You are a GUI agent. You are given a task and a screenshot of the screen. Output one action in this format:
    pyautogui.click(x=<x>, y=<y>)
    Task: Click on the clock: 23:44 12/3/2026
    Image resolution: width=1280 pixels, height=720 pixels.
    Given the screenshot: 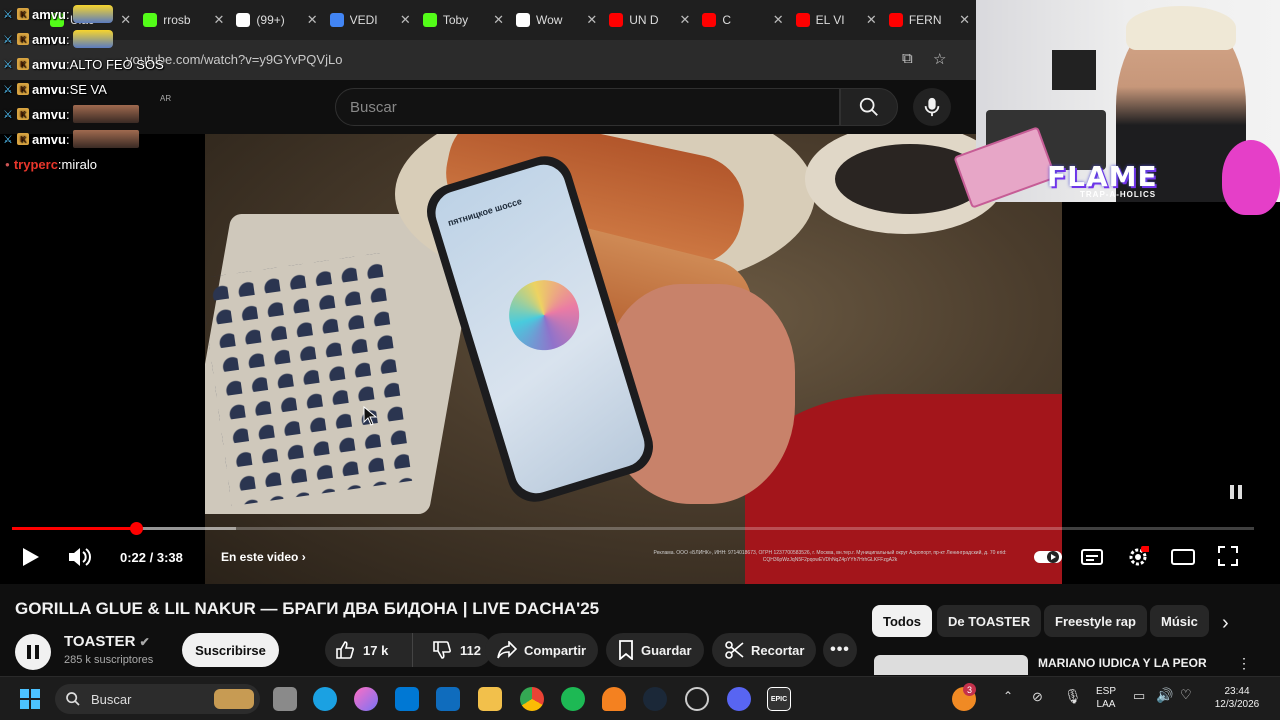 What is the action you would take?
    pyautogui.click(x=1237, y=698)
    